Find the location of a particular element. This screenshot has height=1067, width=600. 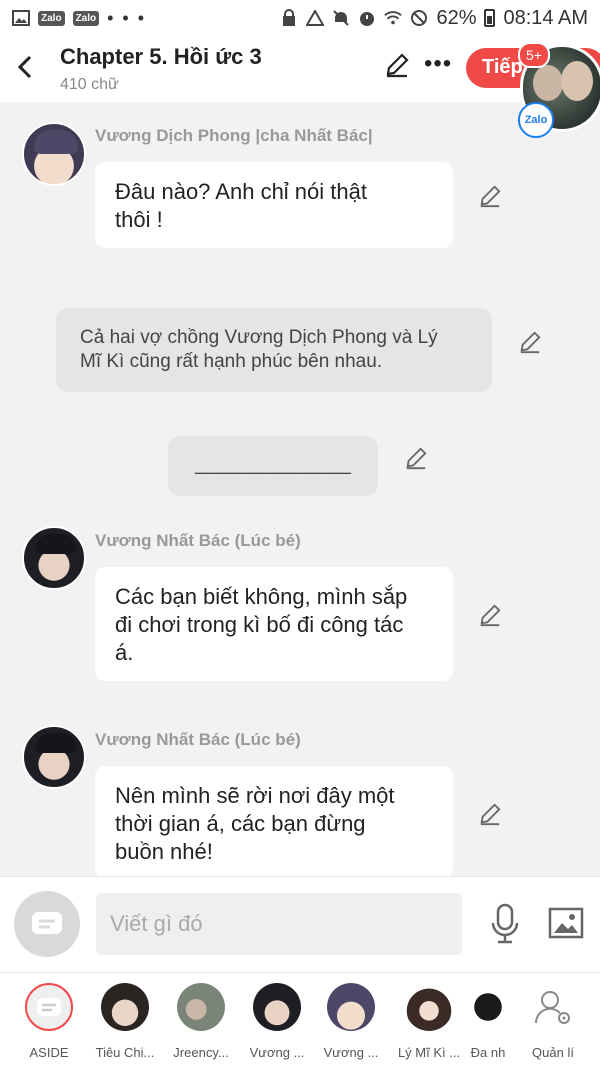

character-item-aside: ASIDE is located at coordinates (49, 1021).